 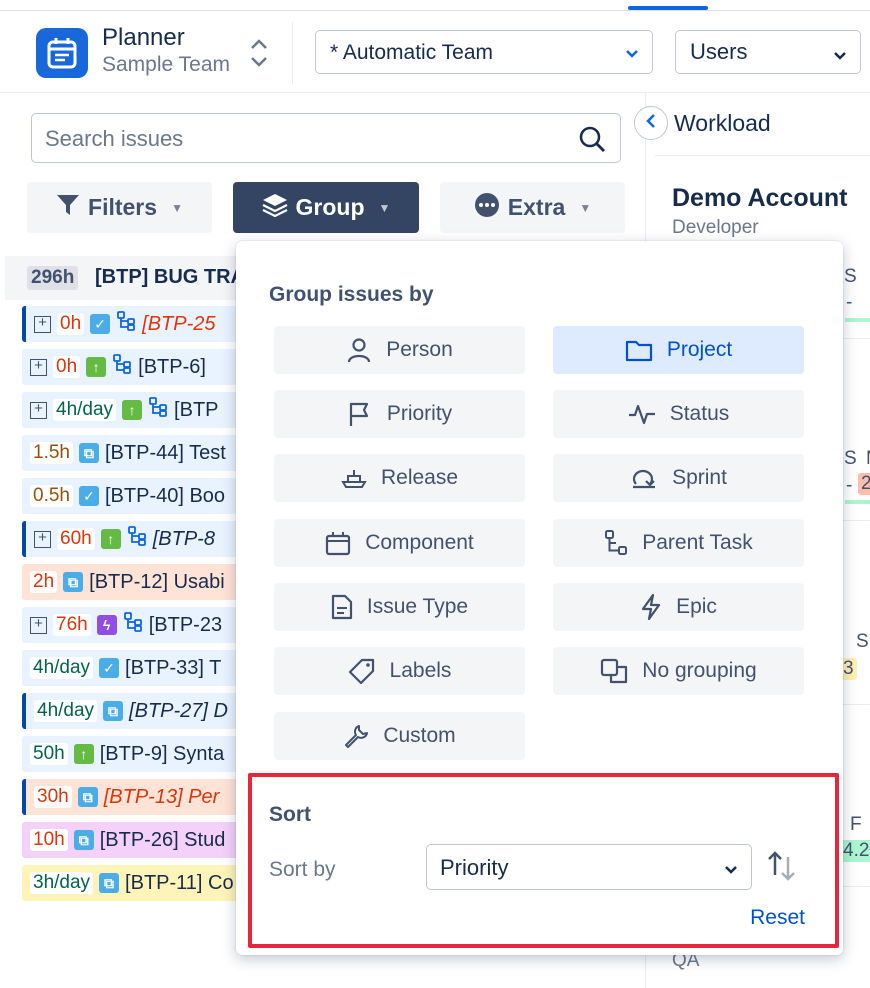 I want to click on document-icon, so click(x=342, y=607).